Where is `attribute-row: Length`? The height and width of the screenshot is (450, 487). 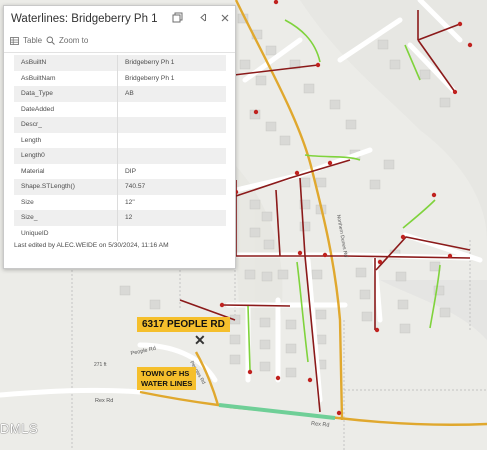 attribute-row: Length is located at coordinates (120, 140).